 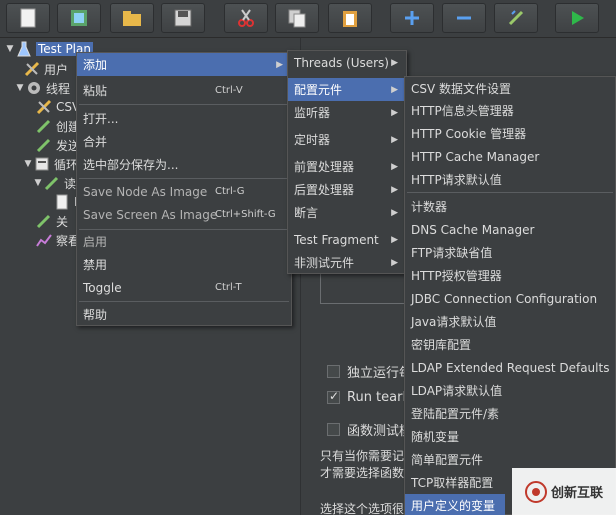 I want to click on menu-item-http-auth-manager: HTTP授权管理器, so click(x=510, y=275).